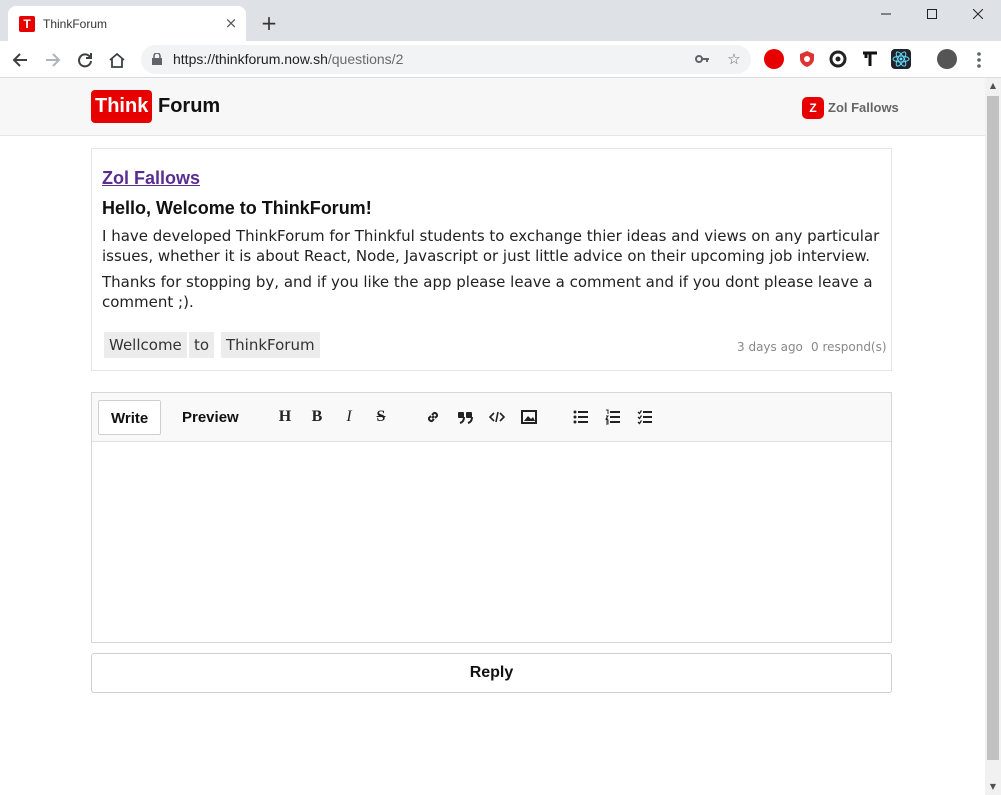  I want to click on react-devtools-icon, so click(901, 59).